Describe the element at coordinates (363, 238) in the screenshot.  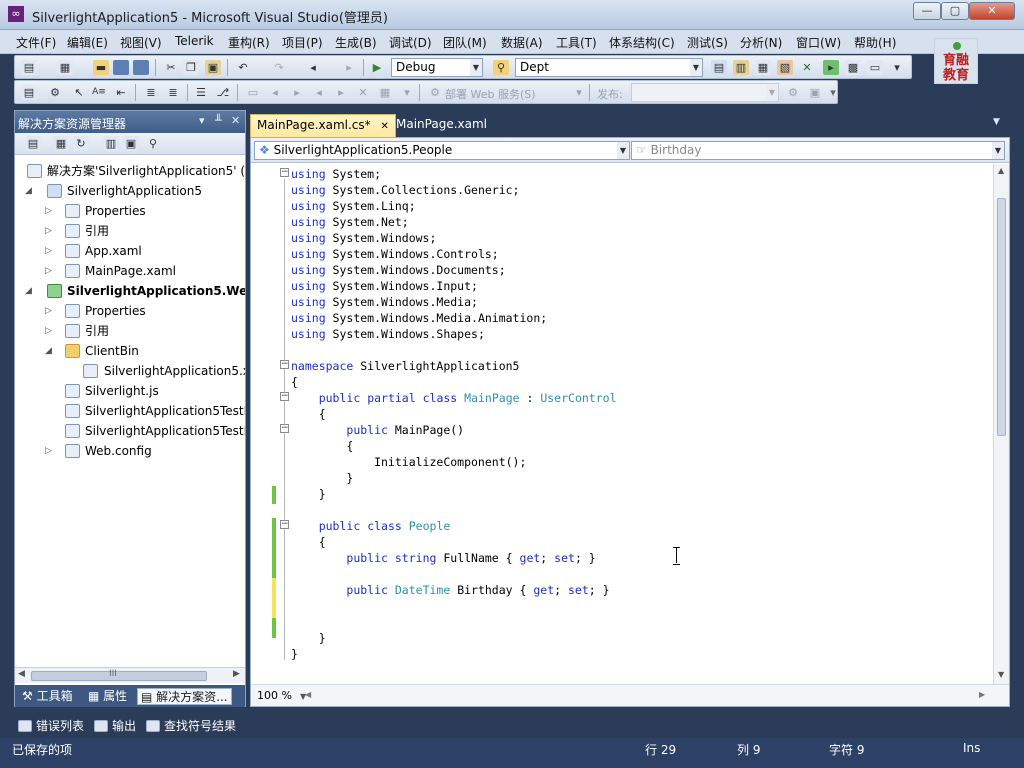
I see `code-line: using System.Windows;` at that location.